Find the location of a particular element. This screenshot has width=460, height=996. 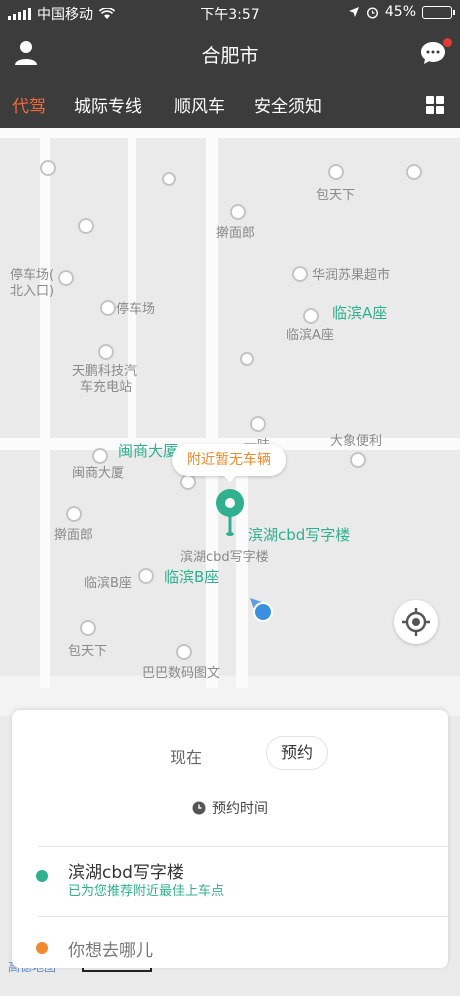

alarm-icon is located at coordinates (372, 12).